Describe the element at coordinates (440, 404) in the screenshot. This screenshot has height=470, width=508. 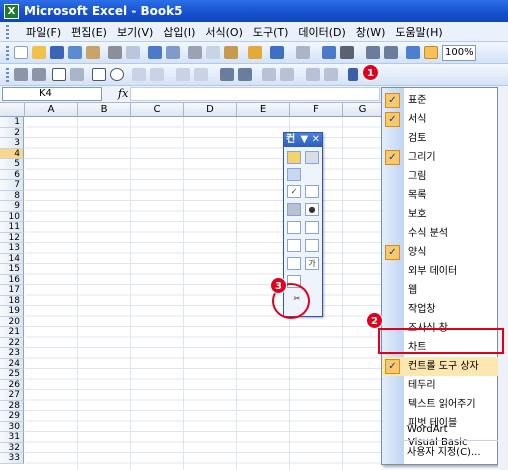
I see `menu-item-text-to-speech: 텍스트 읽어주기` at that location.